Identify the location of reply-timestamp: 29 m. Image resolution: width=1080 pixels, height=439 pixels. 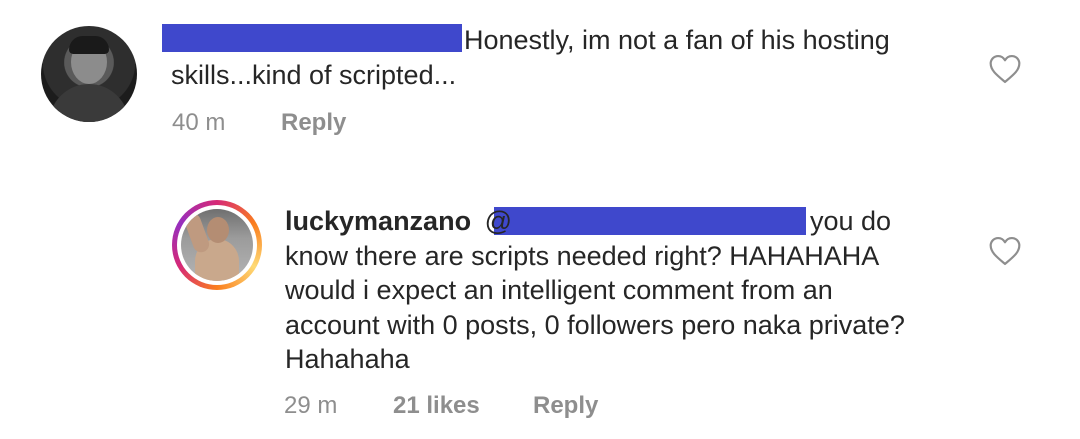
(311, 405).